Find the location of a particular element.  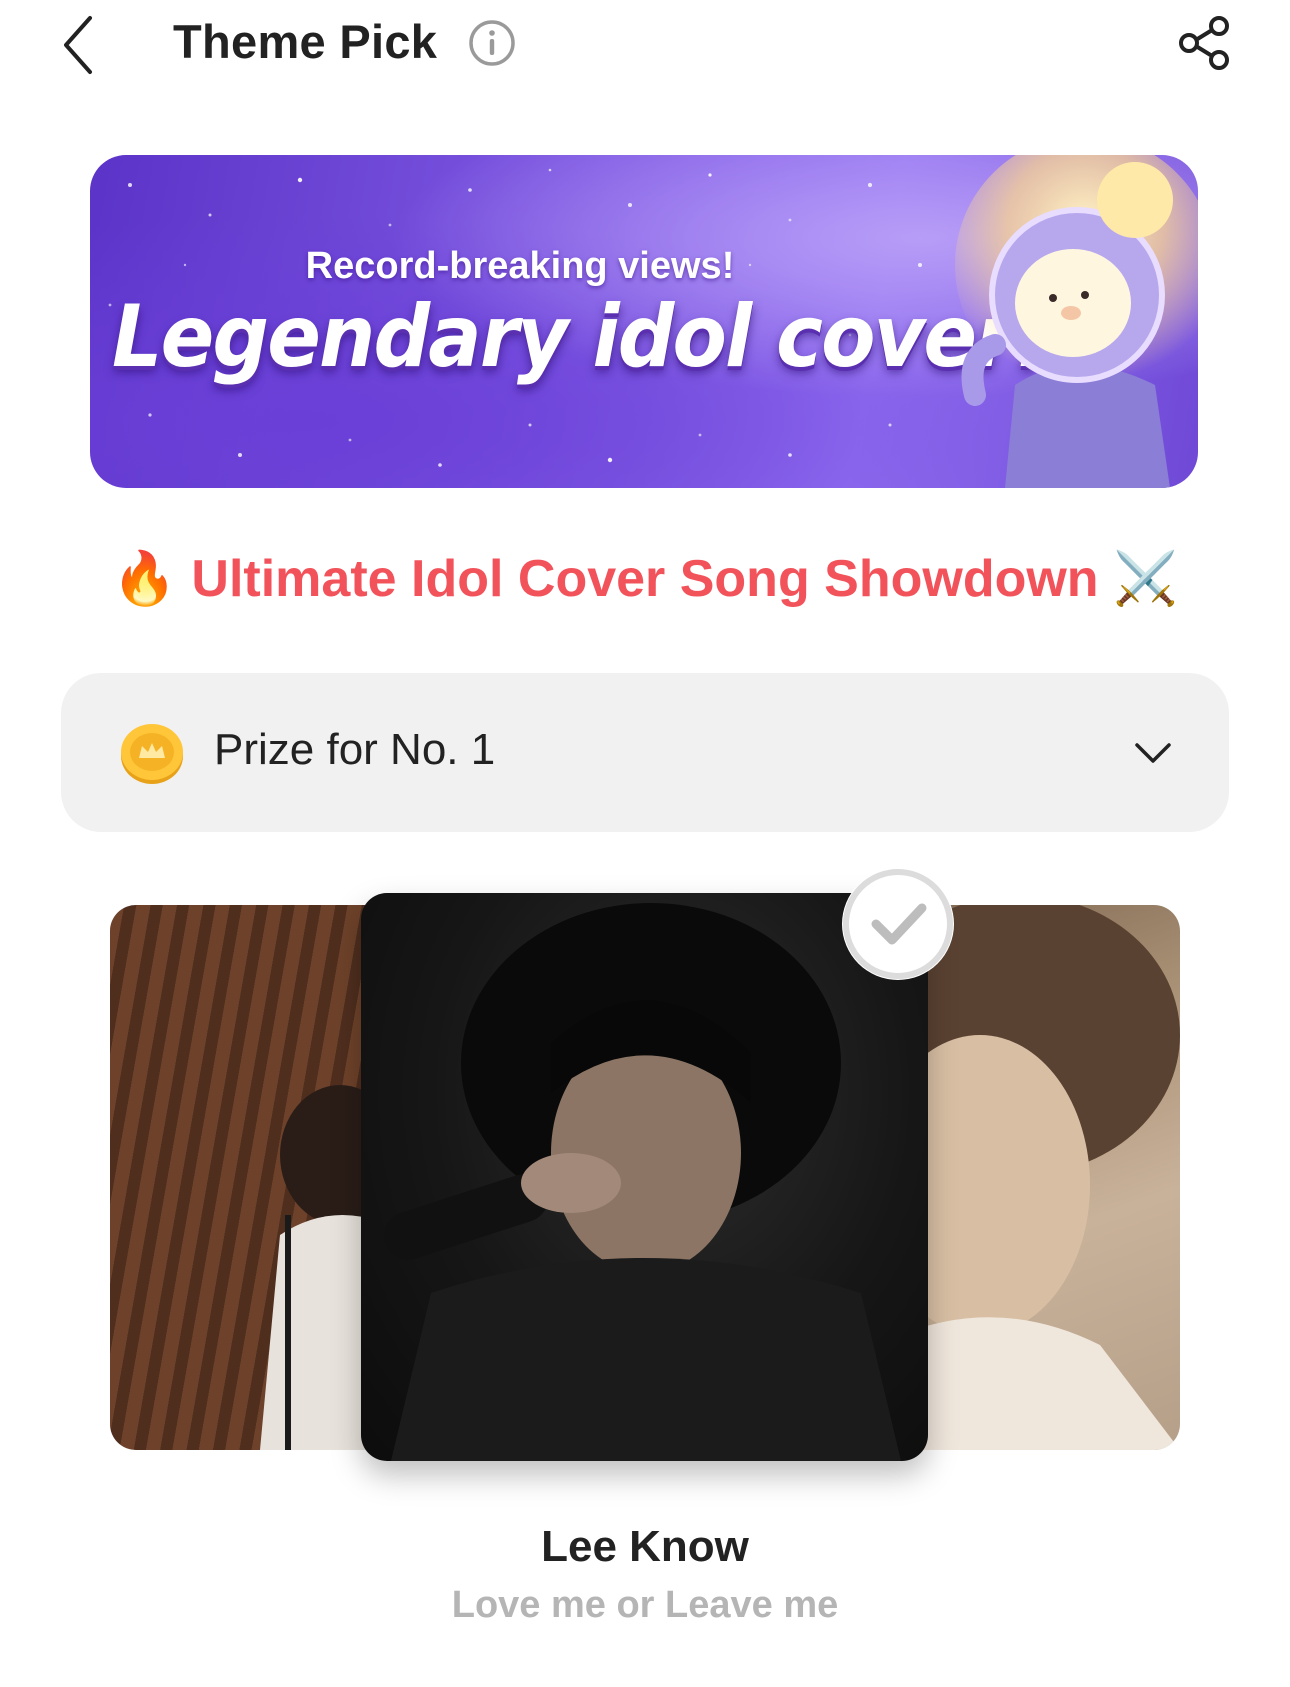

share-button is located at coordinates (1205, 43).